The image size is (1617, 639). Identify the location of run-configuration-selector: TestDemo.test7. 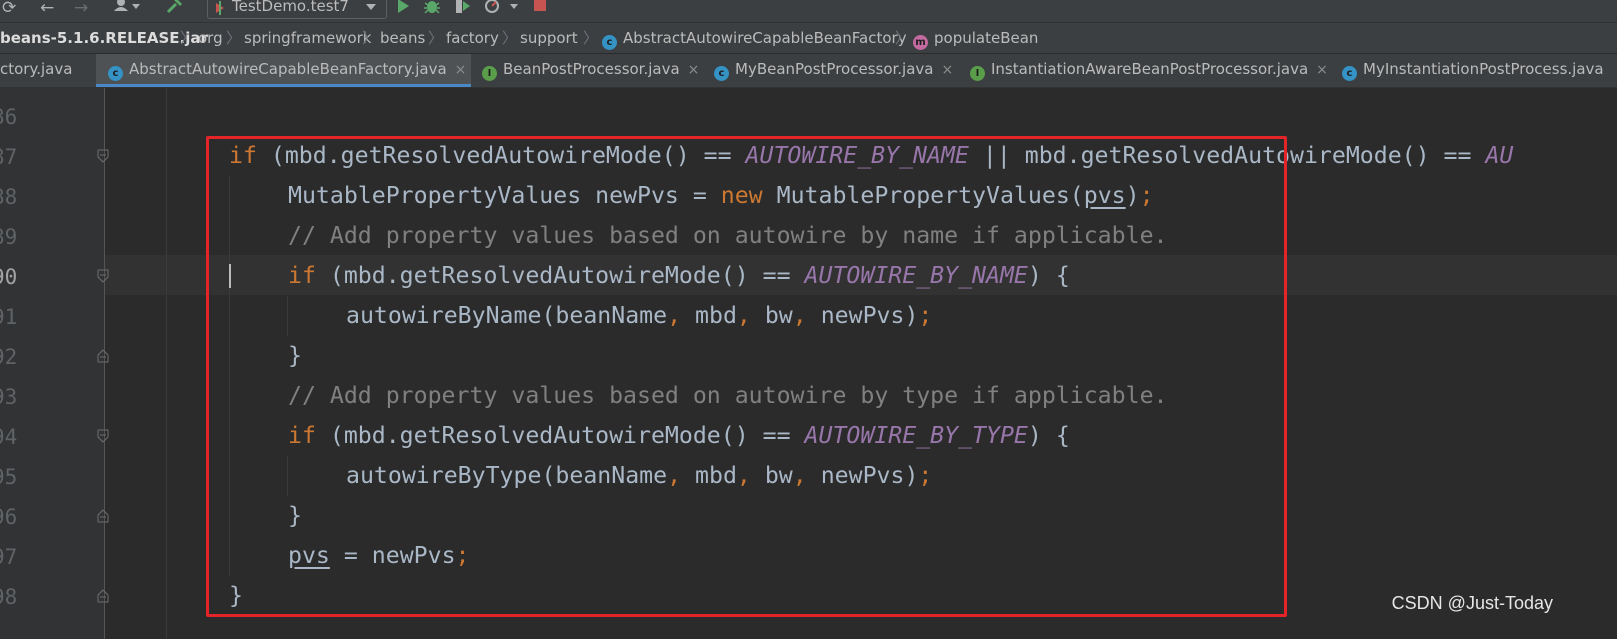
(297, 9).